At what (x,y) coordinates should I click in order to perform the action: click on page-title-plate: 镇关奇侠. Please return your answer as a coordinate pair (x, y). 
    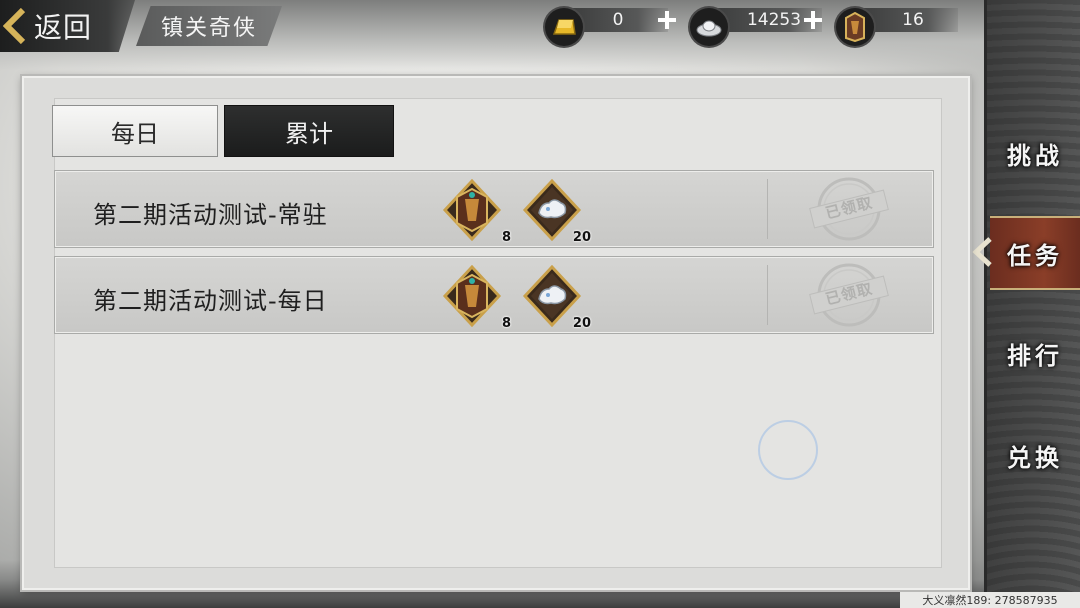
    Looking at the image, I should click on (209, 26).